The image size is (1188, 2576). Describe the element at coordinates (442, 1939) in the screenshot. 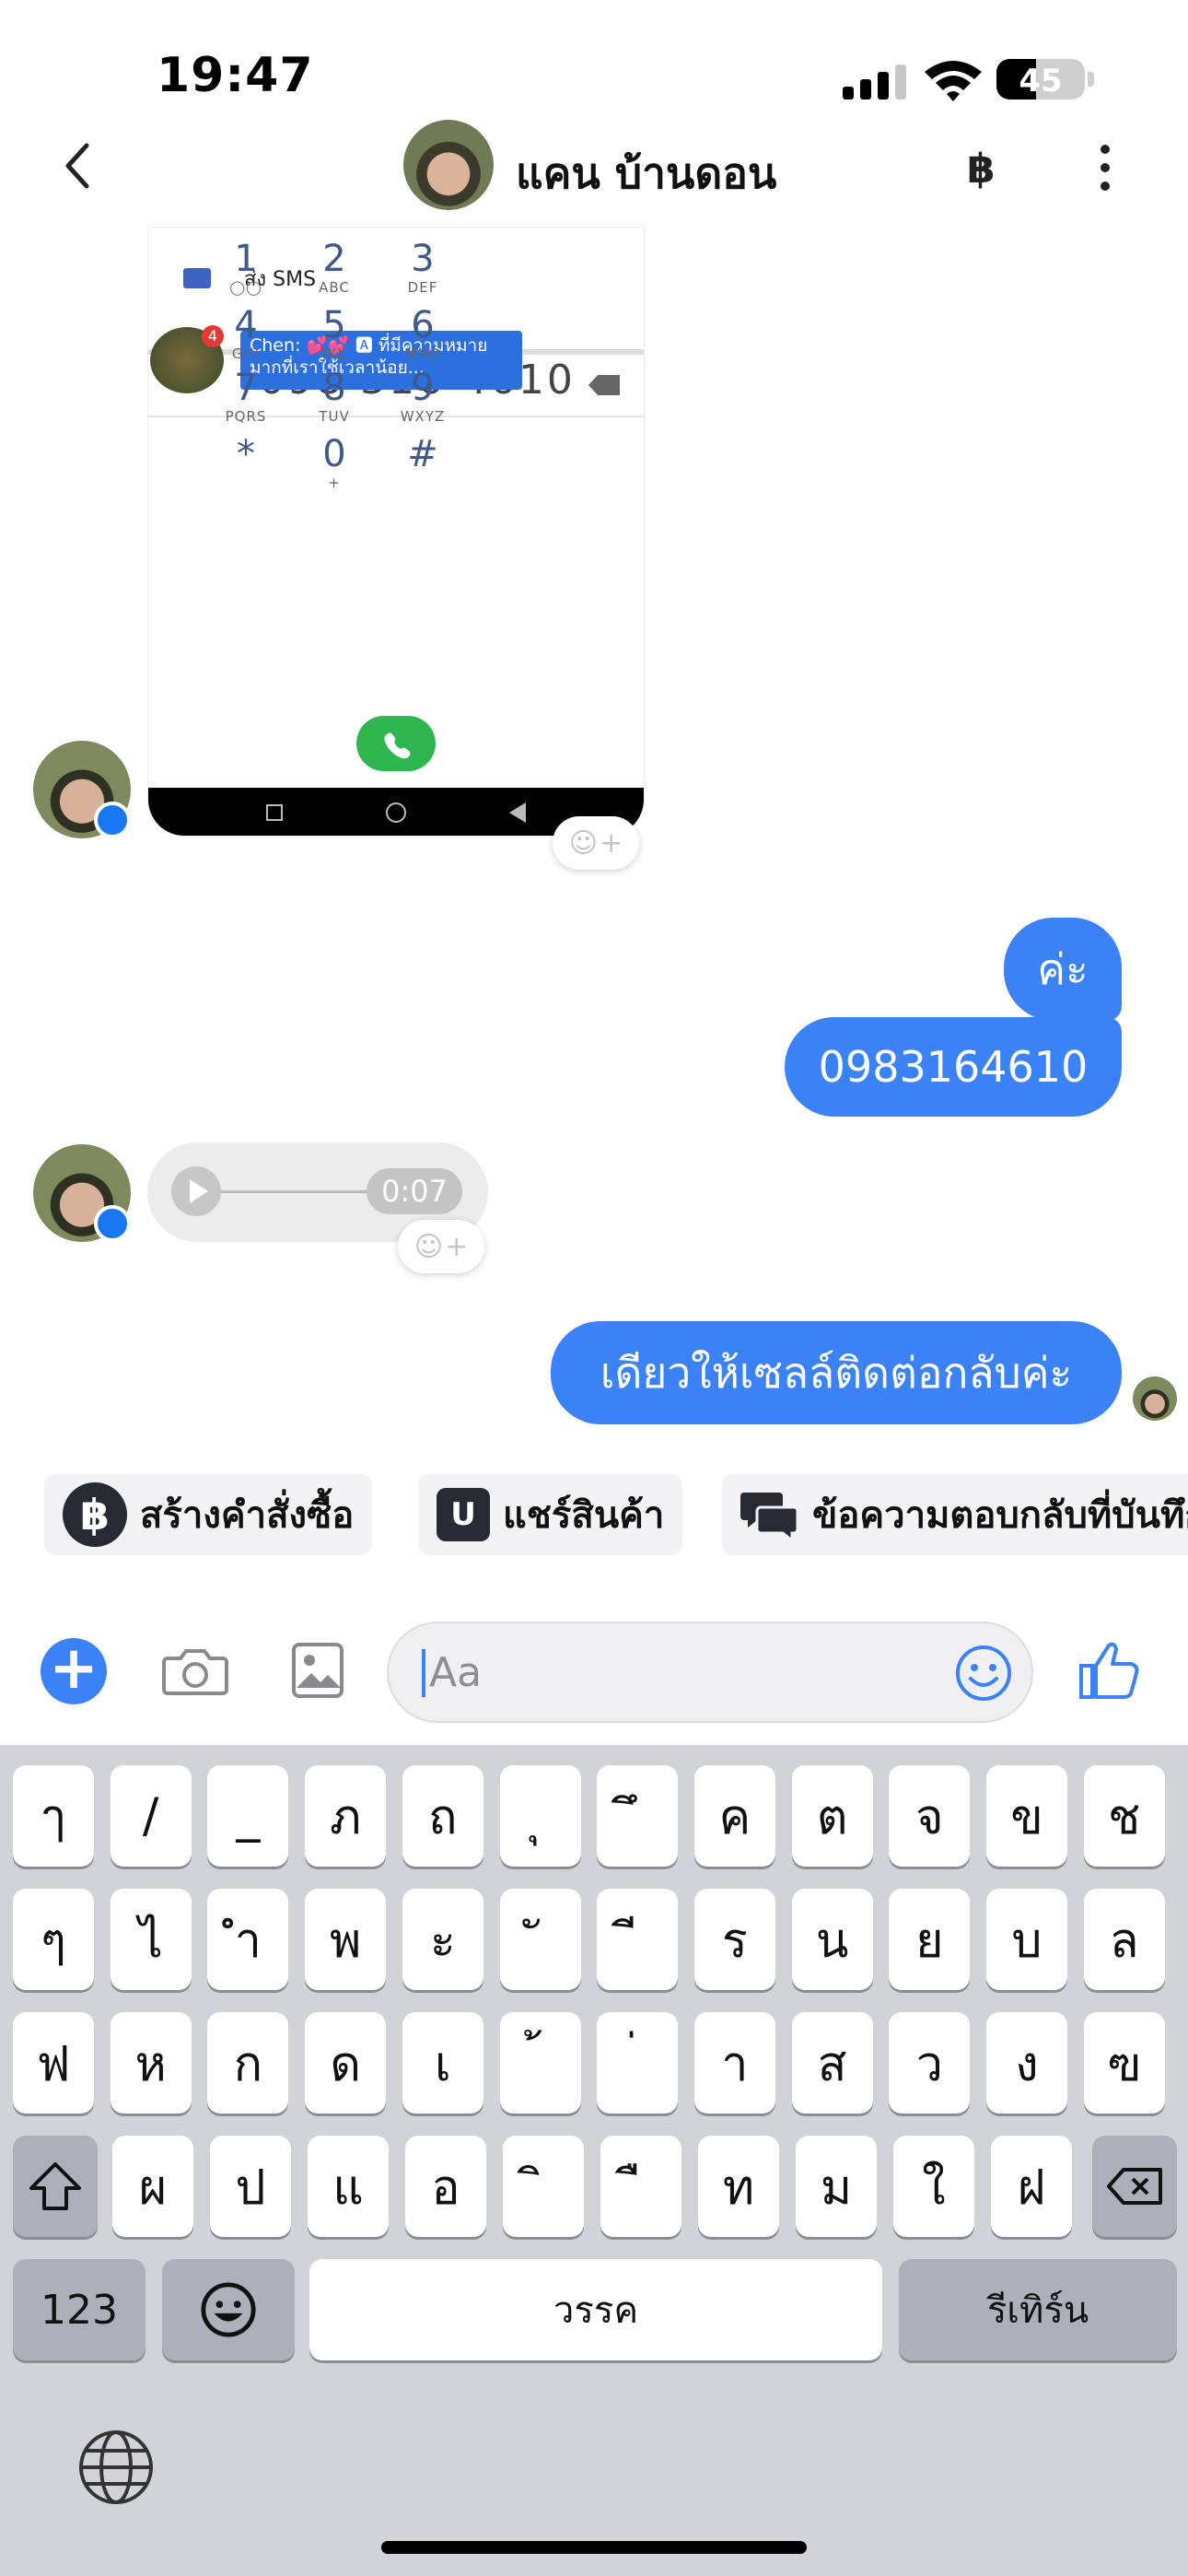

I see `keyboard-key: ะ` at that location.